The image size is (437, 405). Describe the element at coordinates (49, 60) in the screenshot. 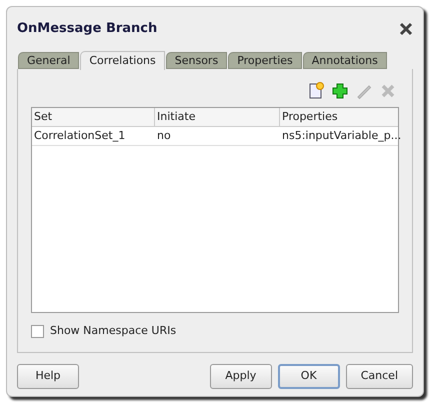

I see `tab: General` at that location.